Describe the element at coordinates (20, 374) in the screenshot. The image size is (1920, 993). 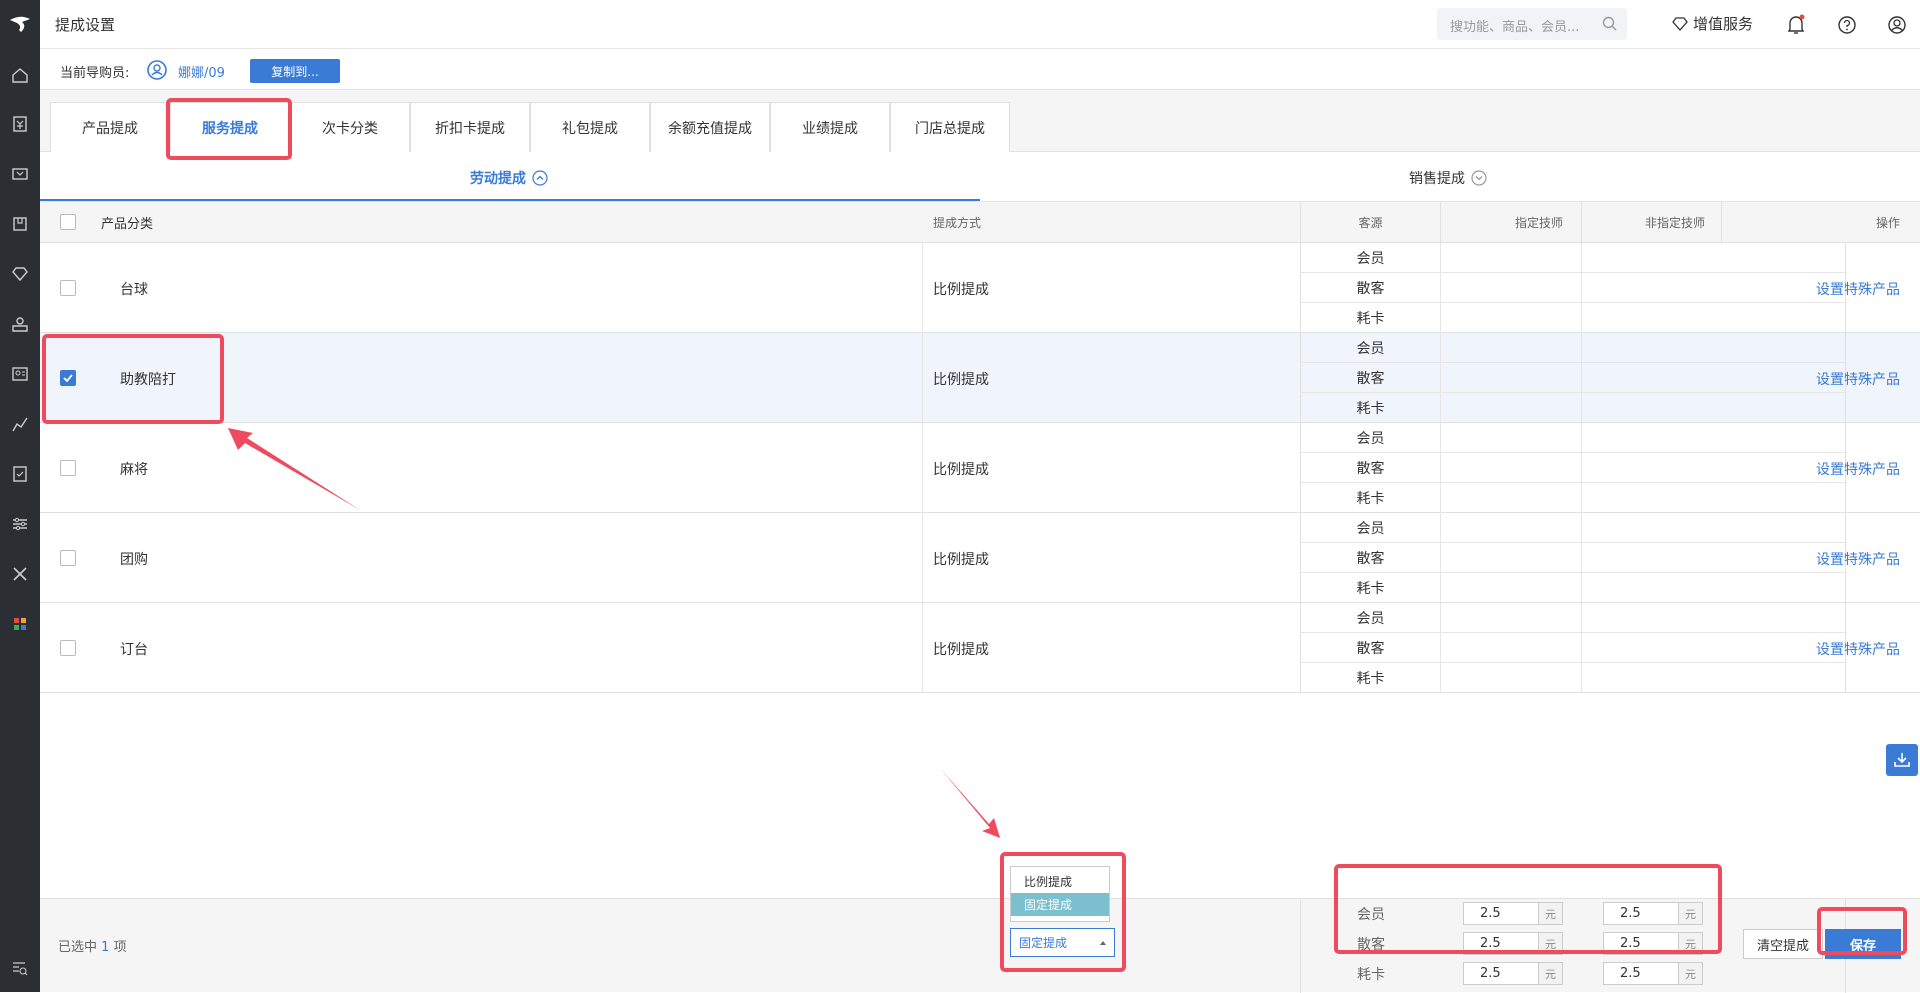
I see `member-card-icon` at that location.